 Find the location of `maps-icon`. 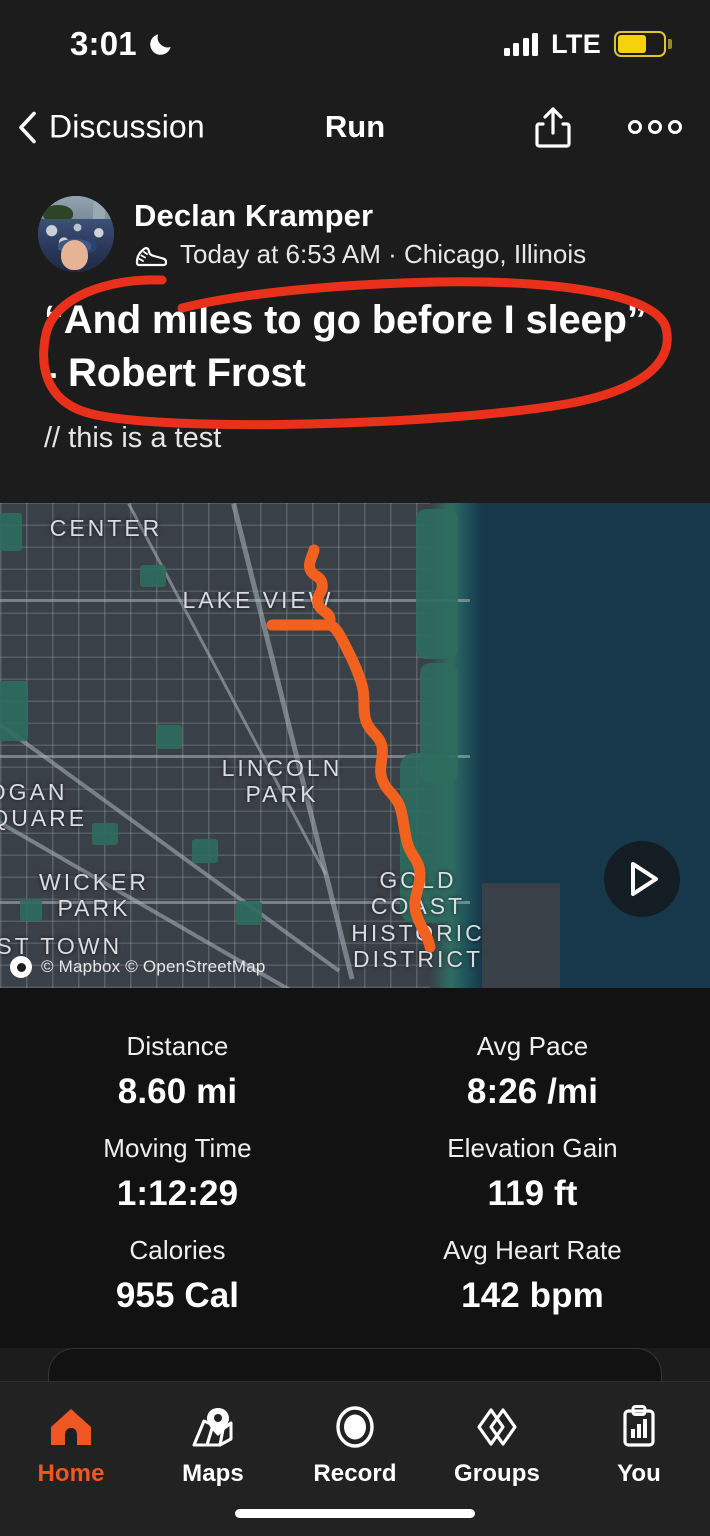

maps-icon is located at coordinates (213, 1427).